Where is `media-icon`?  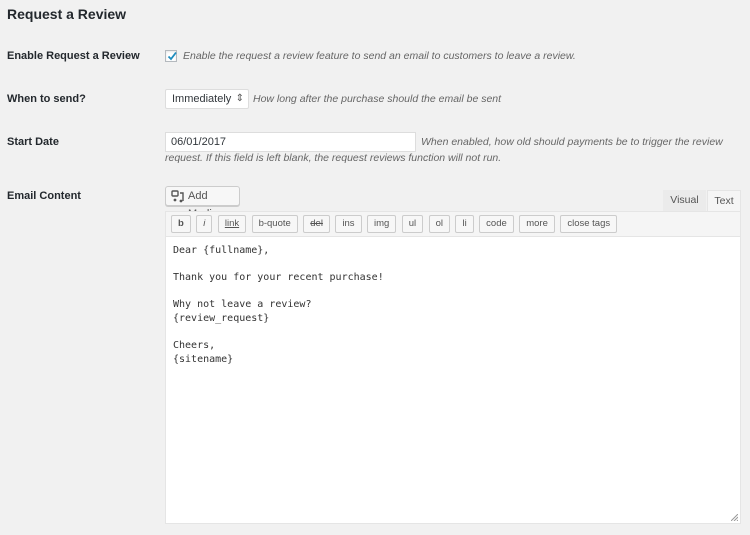 media-icon is located at coordinates (177, 196).